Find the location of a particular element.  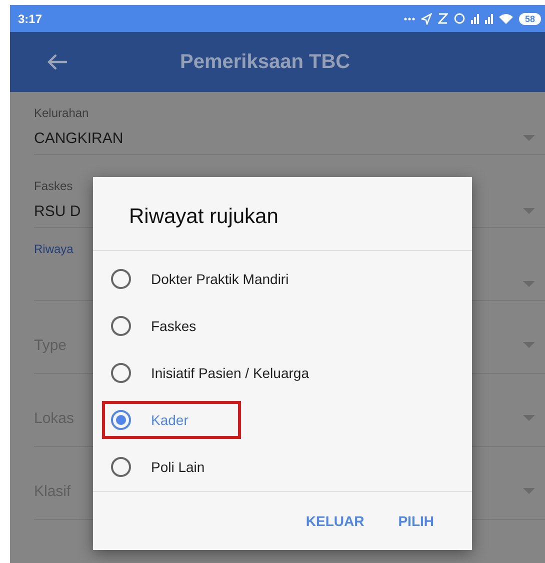

field-label: Riwaya is located at coordinates (54, 249).